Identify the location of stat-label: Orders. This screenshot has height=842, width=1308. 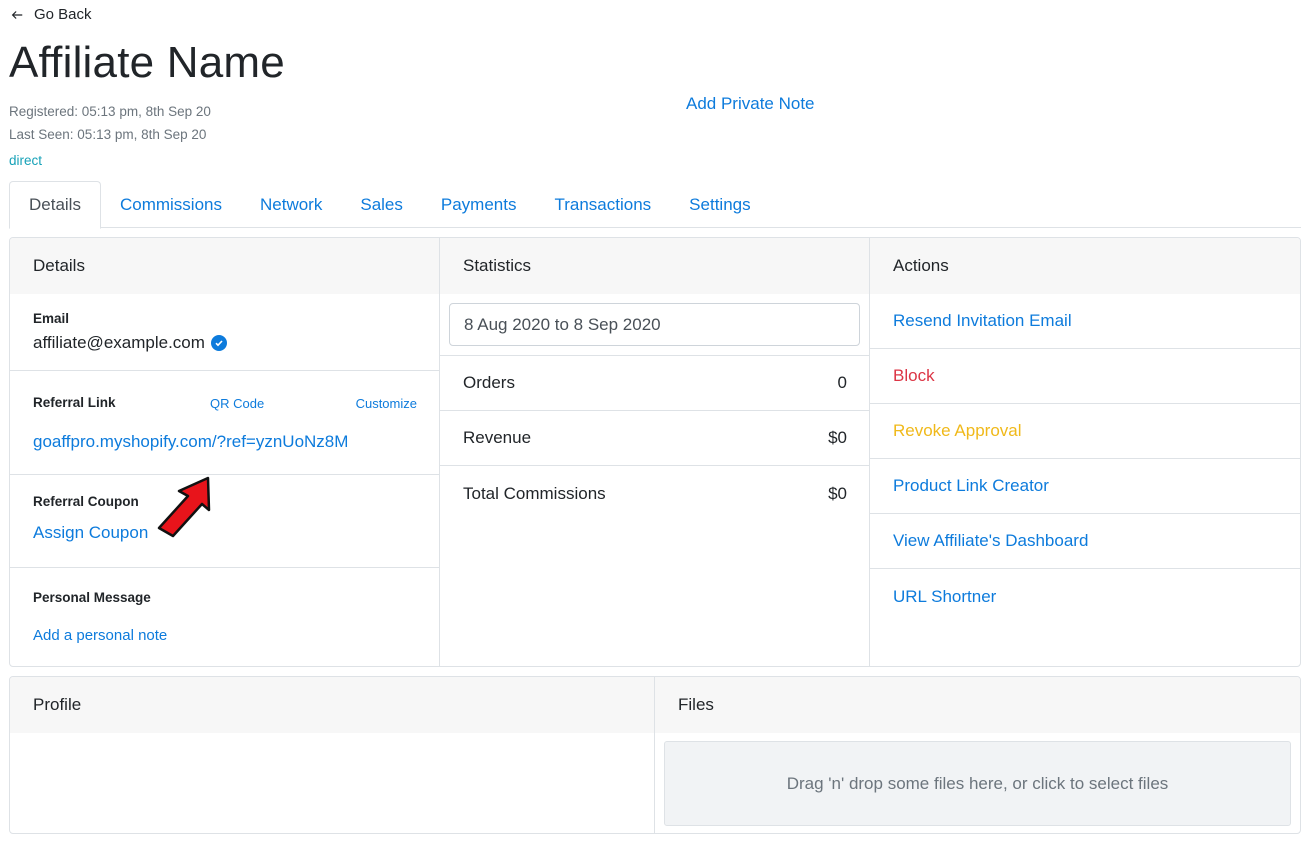
(489, 382).